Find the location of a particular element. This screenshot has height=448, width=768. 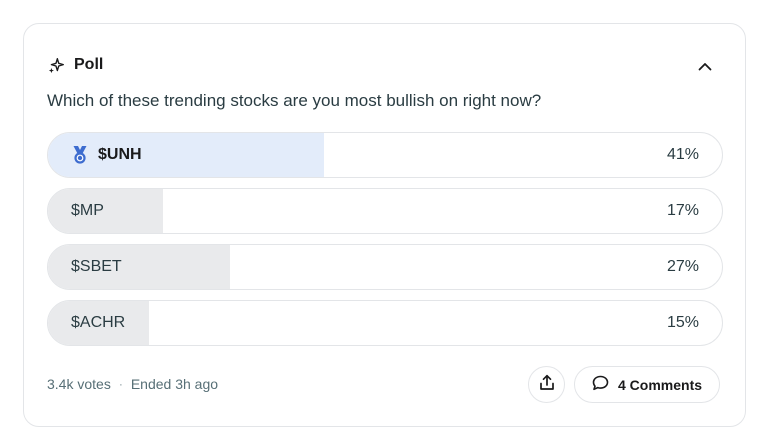

poll-option-percent: 15% is located at coordinates (682, 322).